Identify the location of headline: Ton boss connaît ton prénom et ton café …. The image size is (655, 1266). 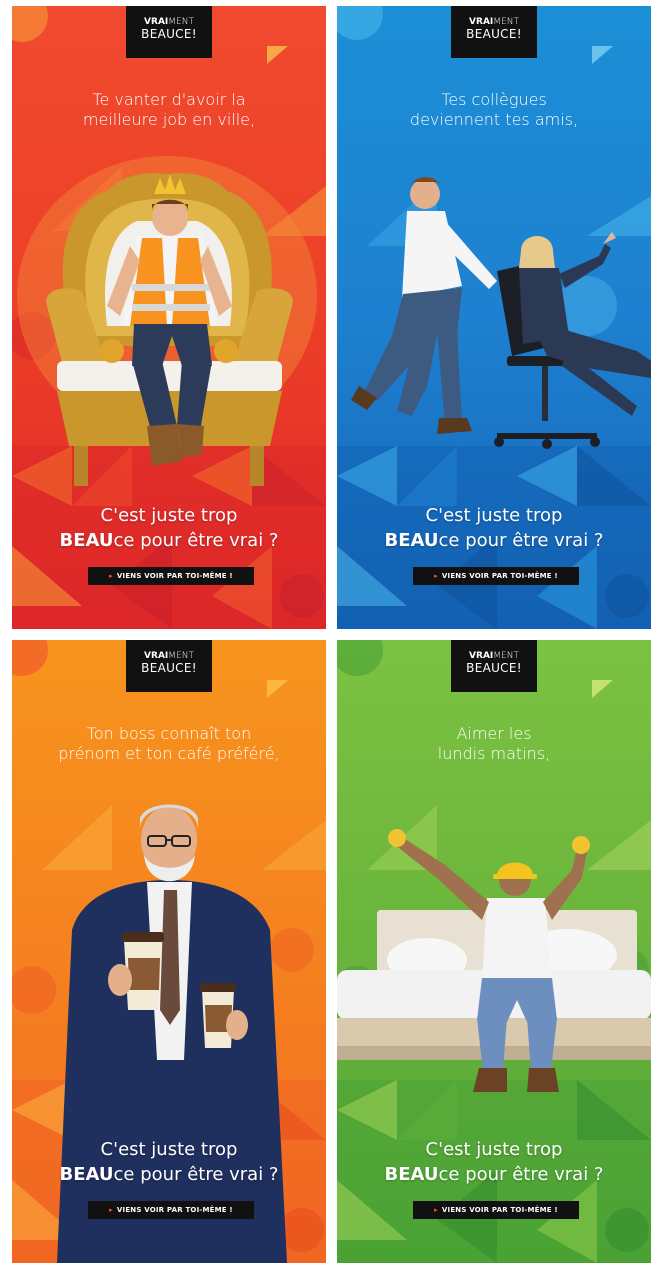
(169, 743).